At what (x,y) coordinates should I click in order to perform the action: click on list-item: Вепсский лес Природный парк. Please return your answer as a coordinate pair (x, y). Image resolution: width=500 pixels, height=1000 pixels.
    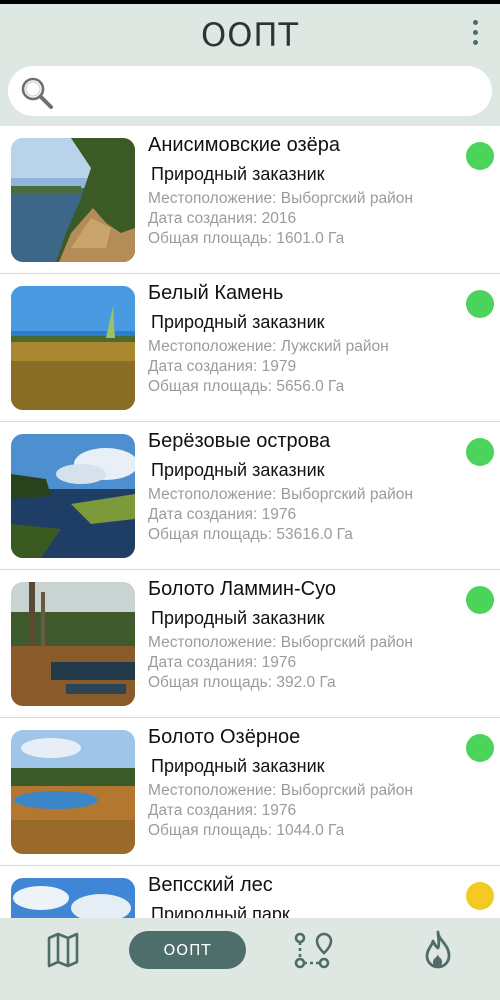
    Looking at the image, I should click on (250, 892).